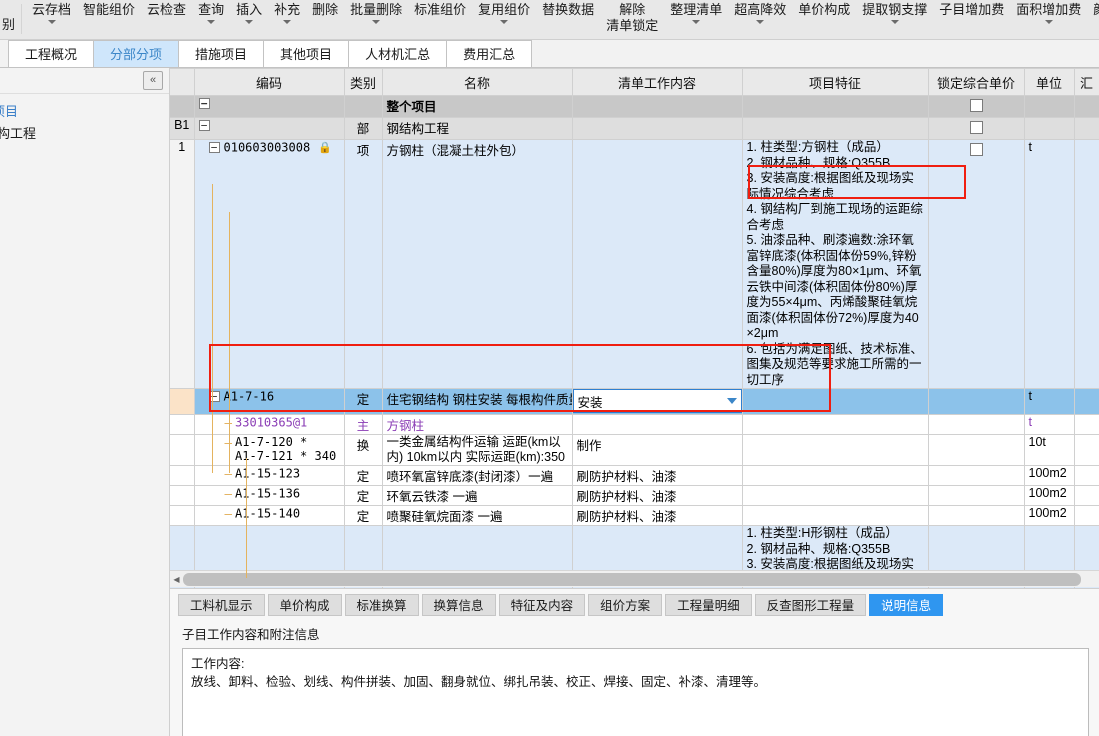 This screenshot has width=1099, height=736. Describe the element at coordinates (894, 12) in the screenshot. I see `ribbon-button-15: 提取钢支撑` at that location.